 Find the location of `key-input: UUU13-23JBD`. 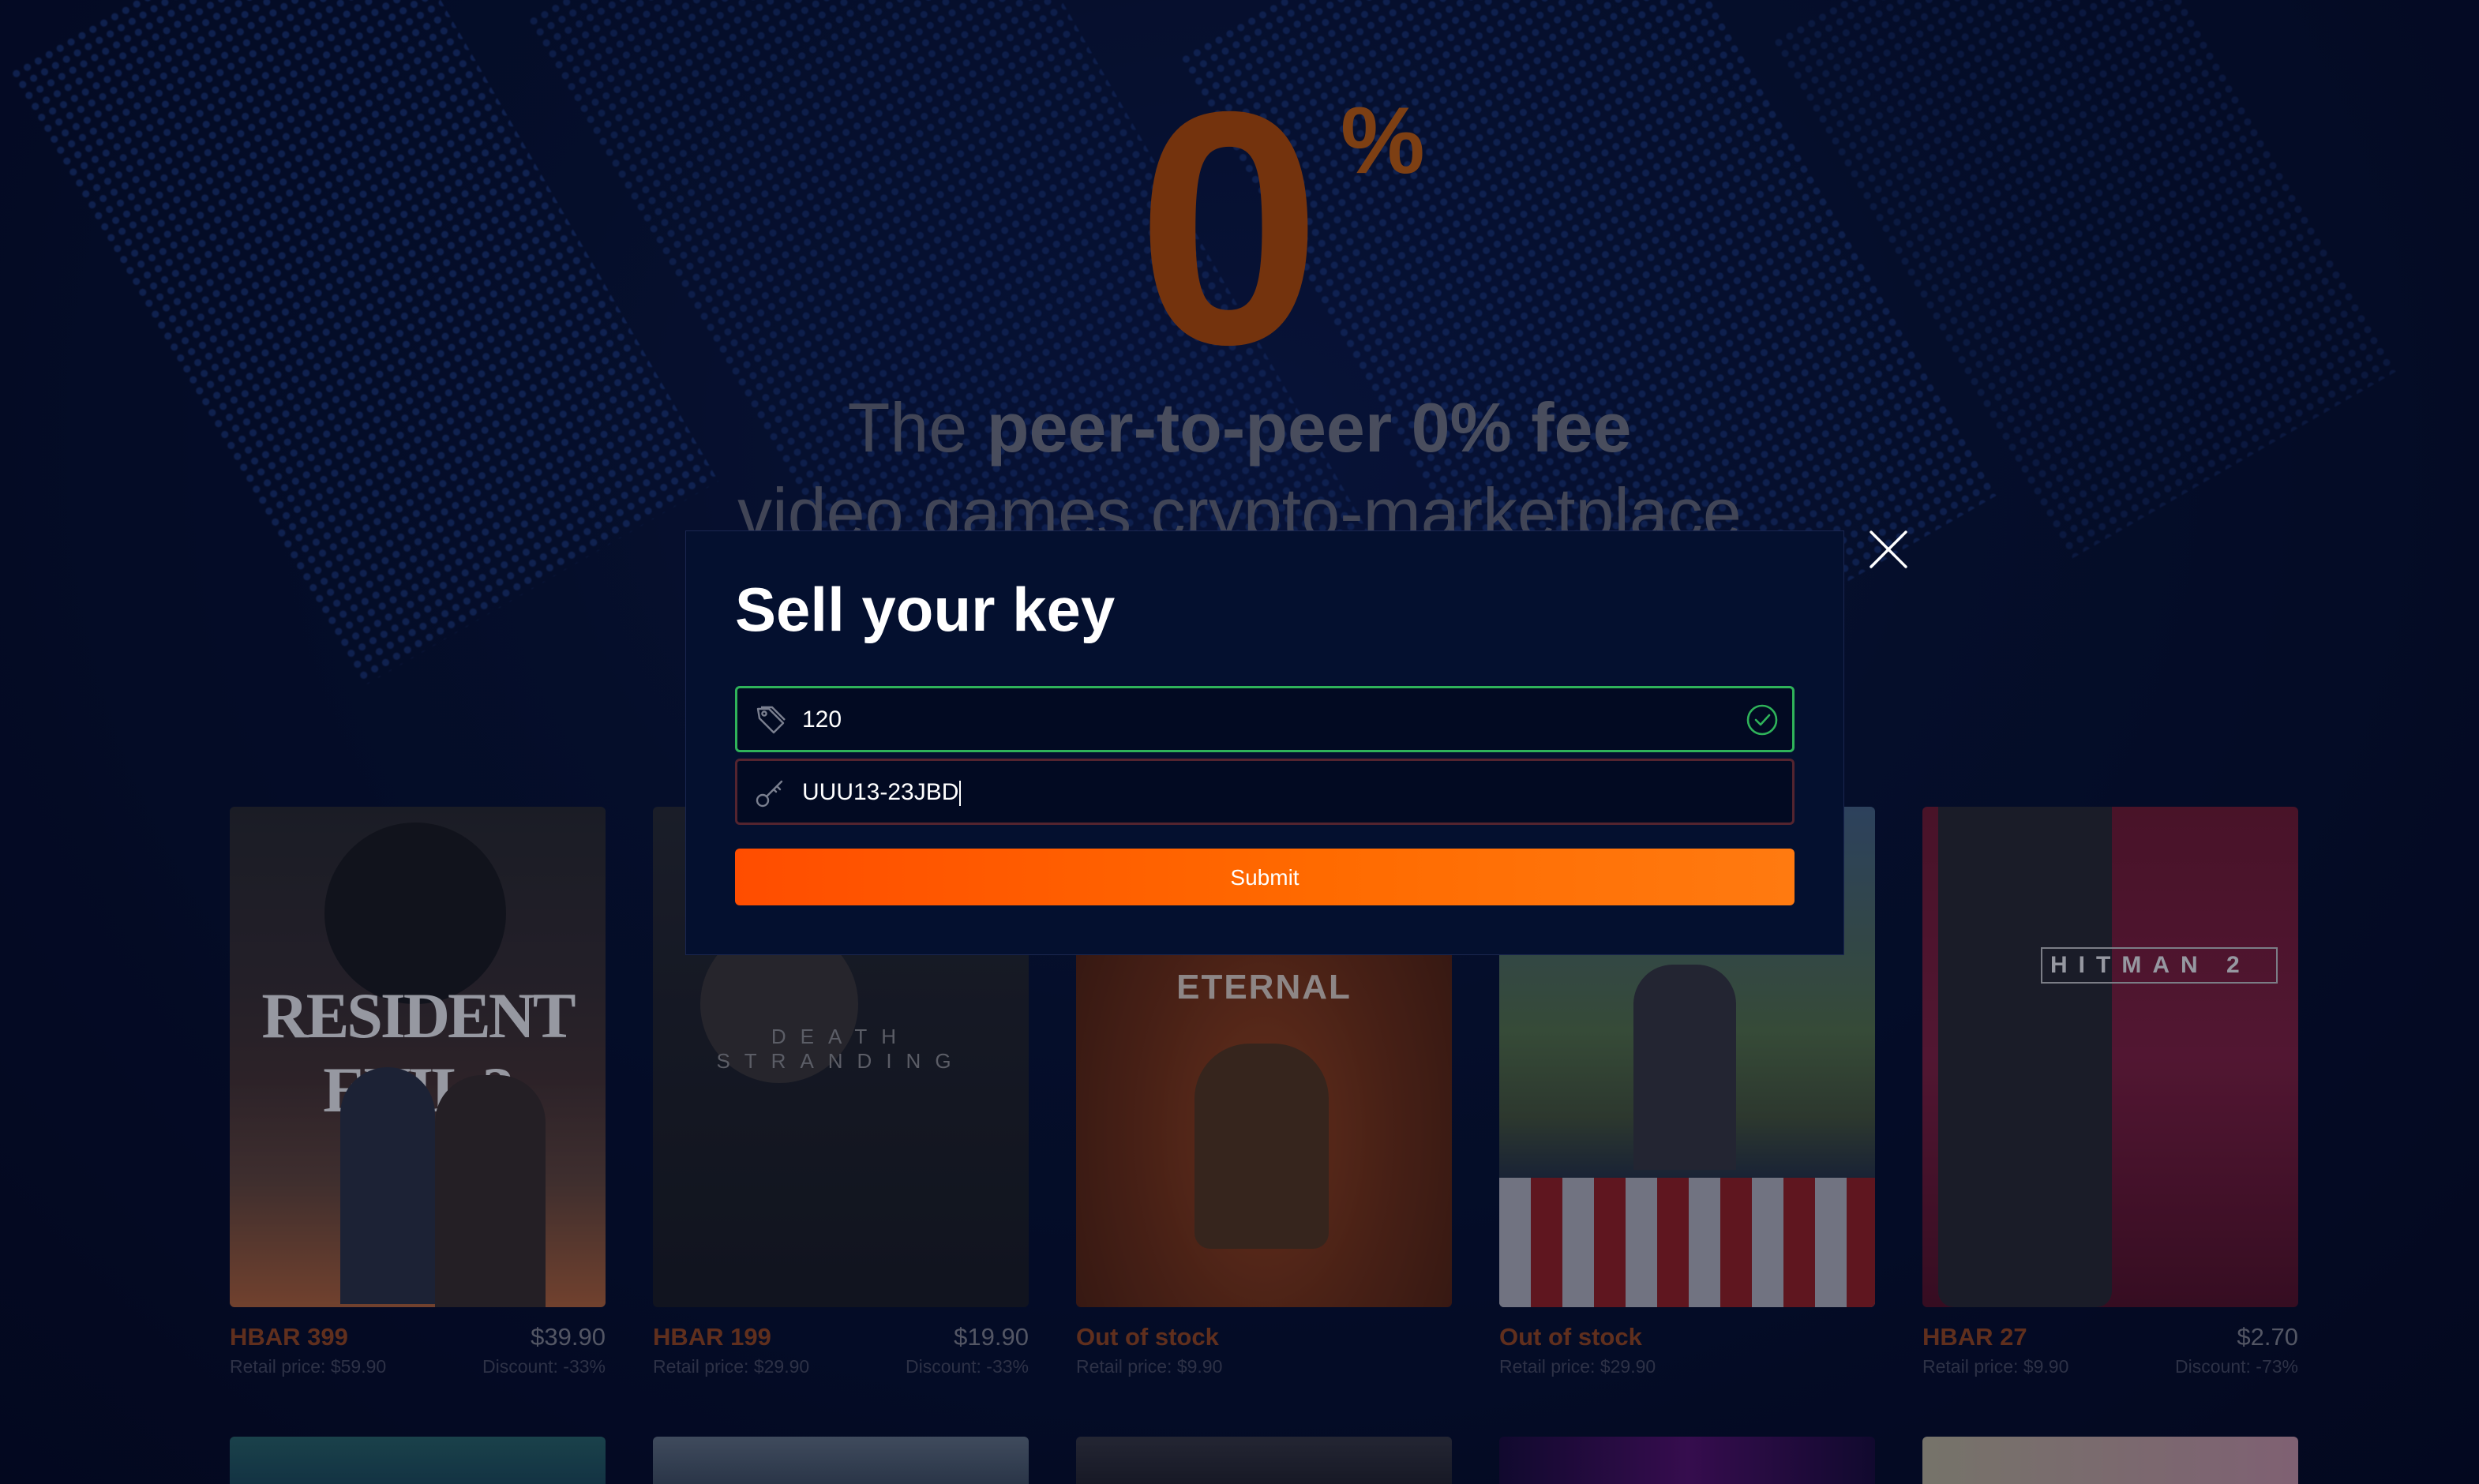

key-input: UUU13-23JBD is located at coordinates (1236, 792).